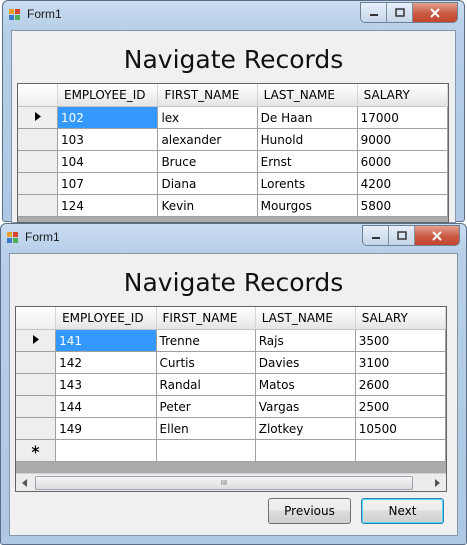  I want to click on form-app-icon, so click(15, 15).